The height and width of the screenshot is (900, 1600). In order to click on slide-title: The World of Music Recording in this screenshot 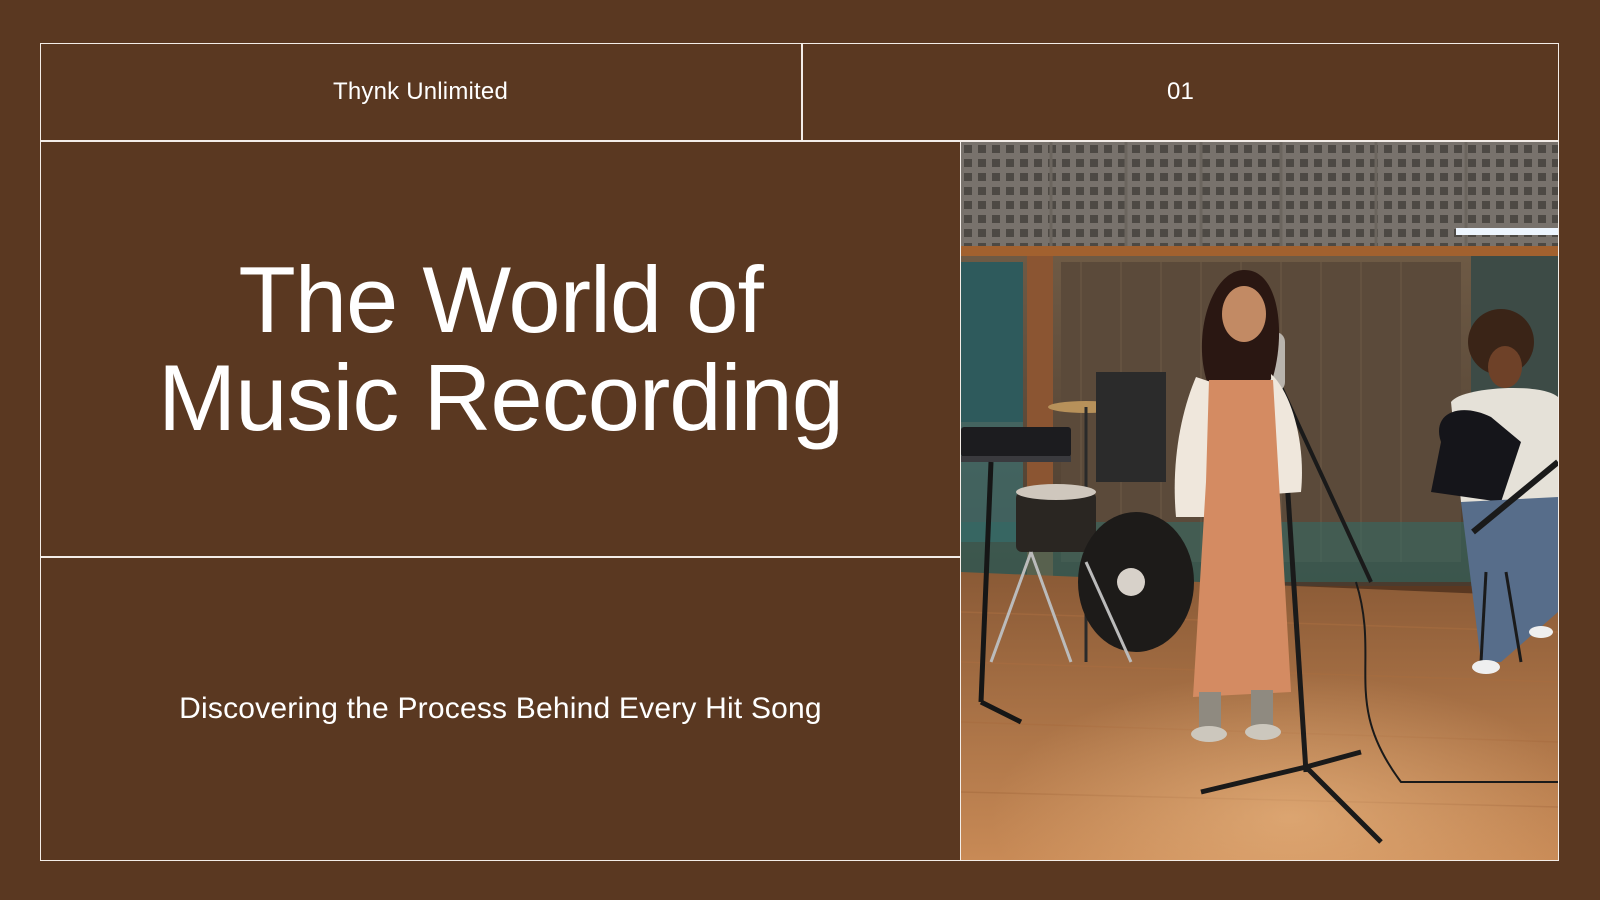, I will do `click(500, 348)`.